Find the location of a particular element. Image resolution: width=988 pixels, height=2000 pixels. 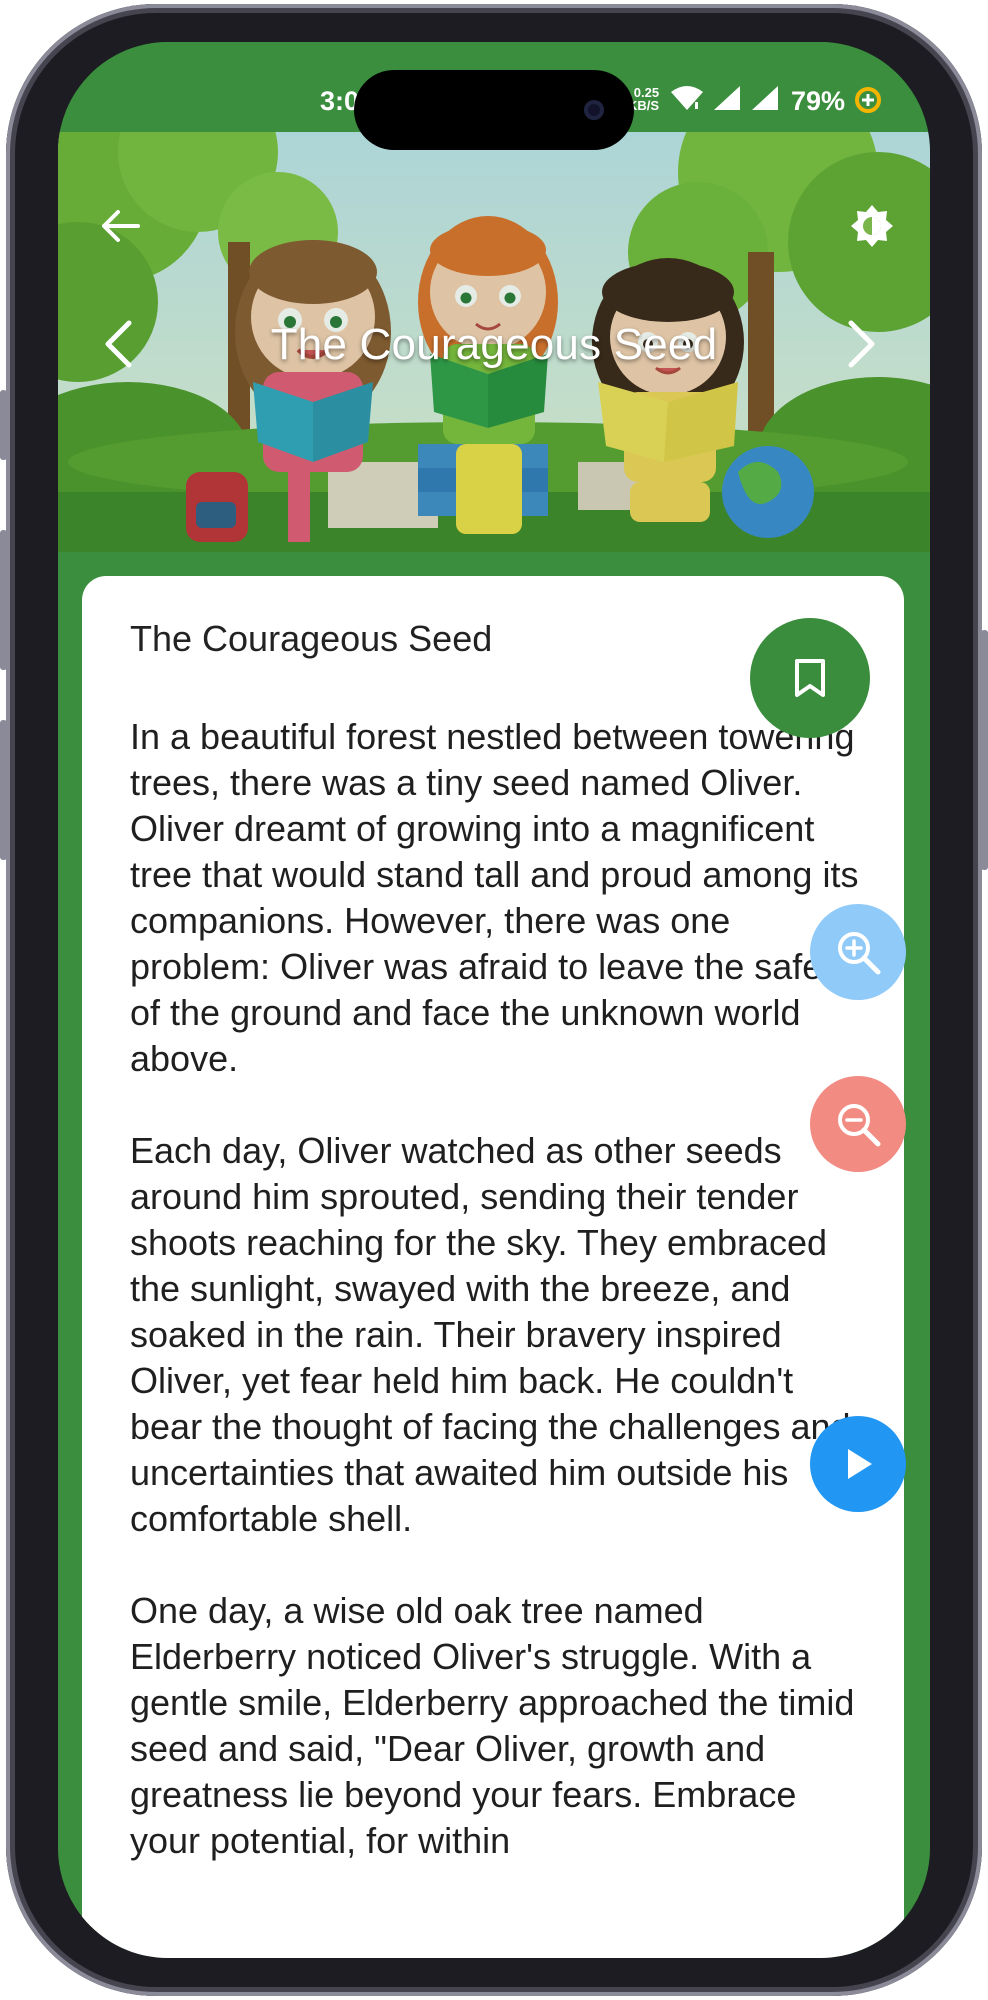

mute-switch is located at coordinates (3, 425).